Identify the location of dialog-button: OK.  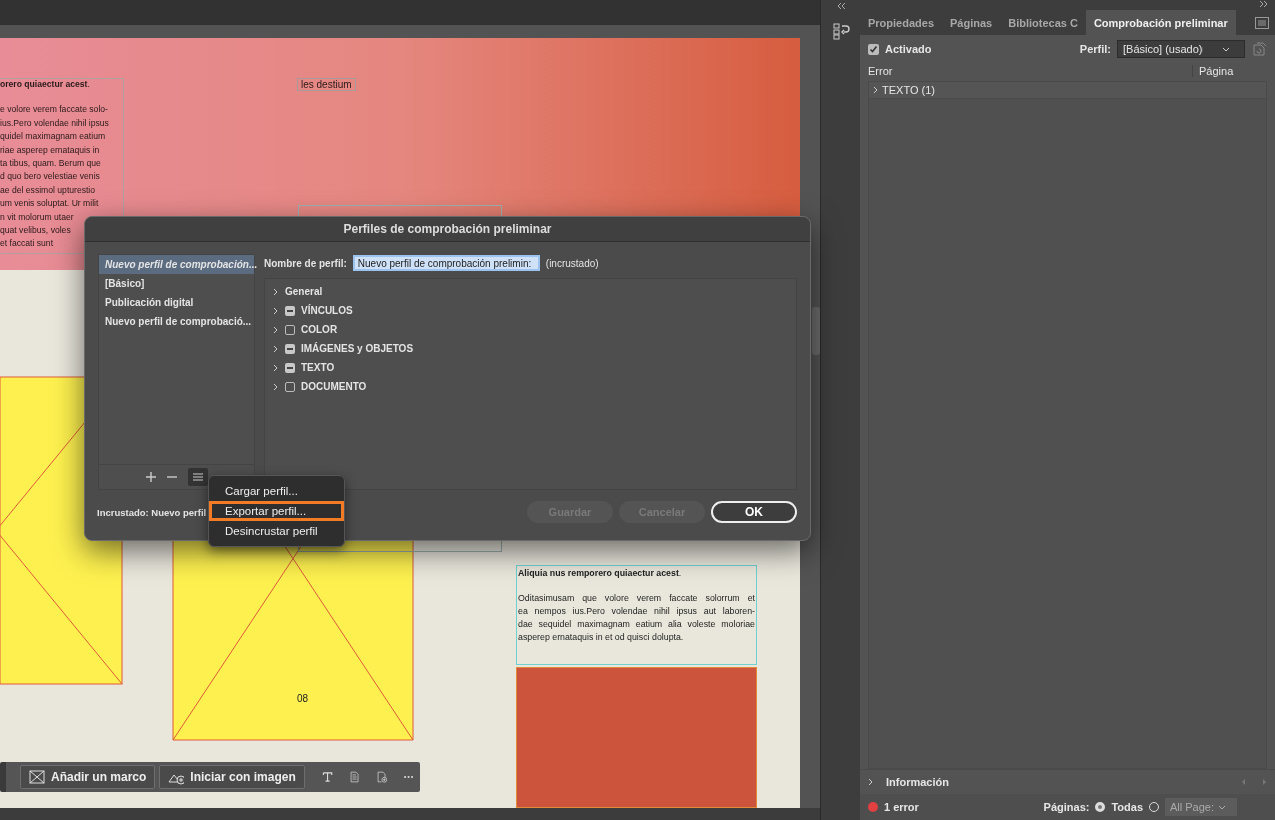
(754, 512).